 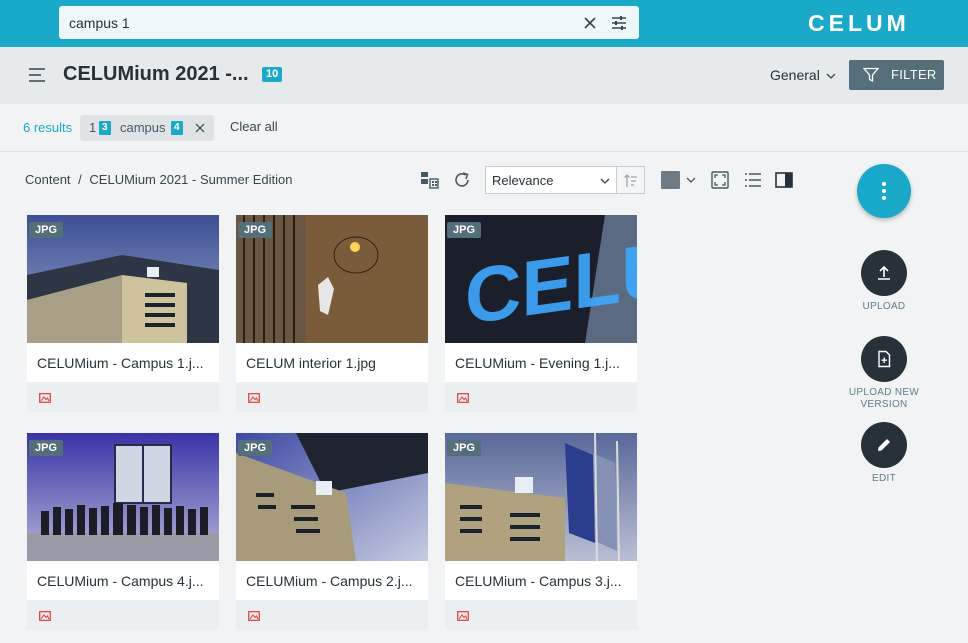 I want to click on upload-new-version-button, so click(x=884, y=359).